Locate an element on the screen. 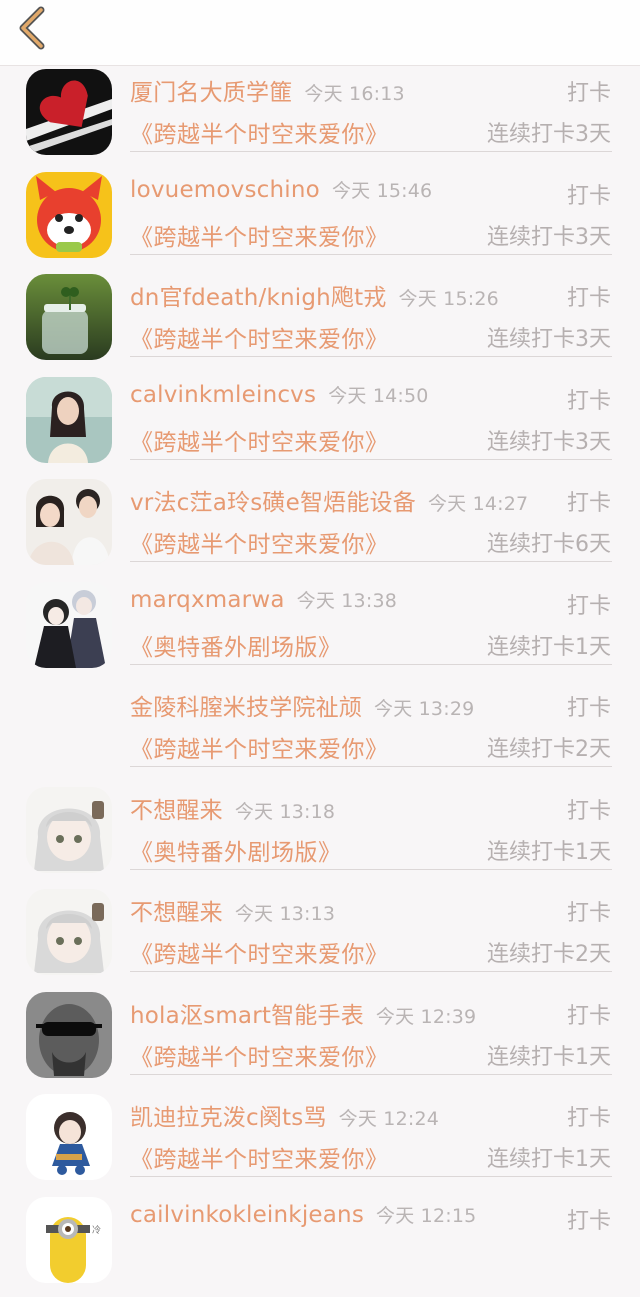 The image size is (640, 1297). list-item: 金陵科膣米技学院祉颃今天 13:29 打卡 《跨越半个时空来爱你》 连续打卡2天 is located at coordinates (320, 733).